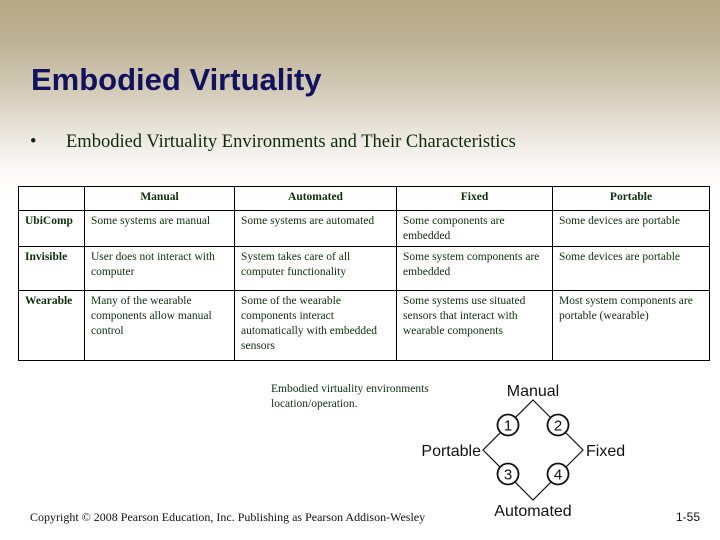 The height and width of the screenshot is (540, 720). What do you see at coordinates (451, 451) in the screenshot?
I see `label-portable: Portable` at bounding box center [451, 451].